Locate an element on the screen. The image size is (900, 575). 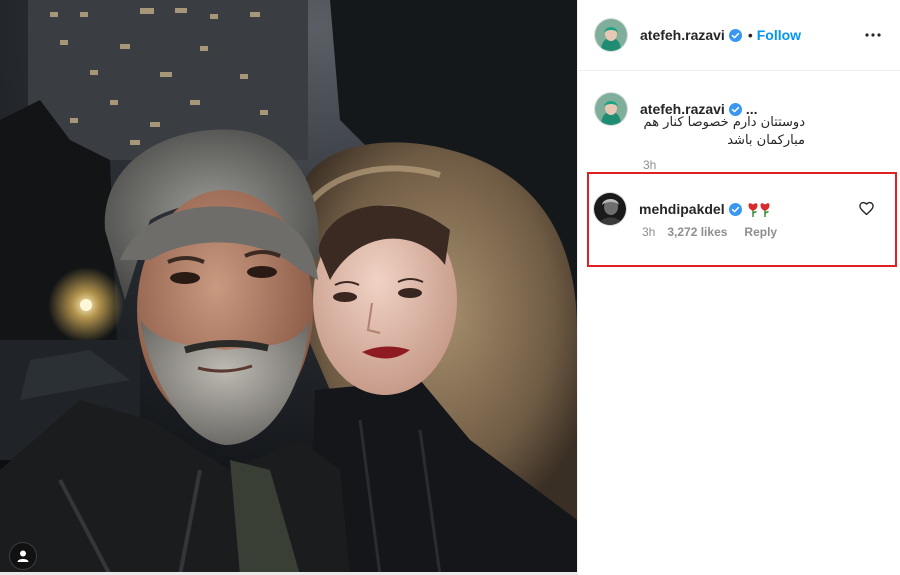
caption-line-2: مبارکمان باشد is located at coordinates (766, 140).